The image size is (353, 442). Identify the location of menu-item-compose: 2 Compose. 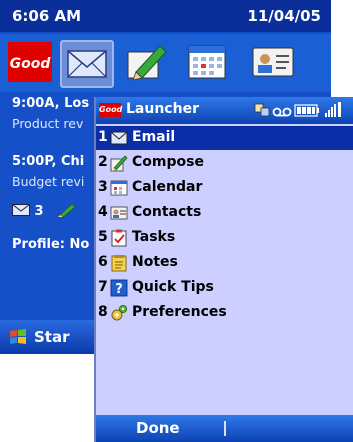
(224, 163).